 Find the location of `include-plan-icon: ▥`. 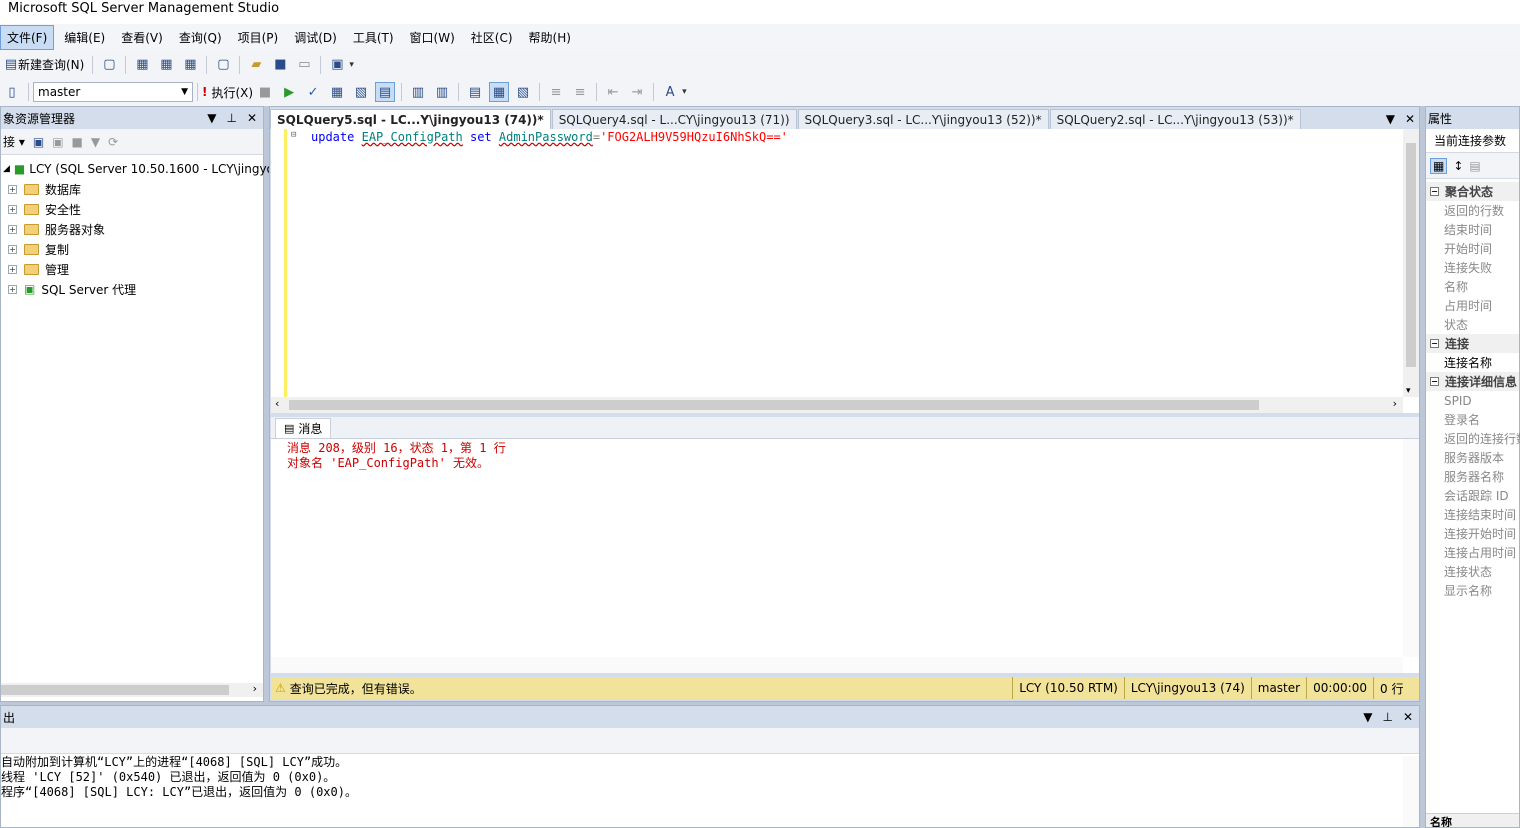

include-plan-icon: ▥ is located at coordinates (418, 92).